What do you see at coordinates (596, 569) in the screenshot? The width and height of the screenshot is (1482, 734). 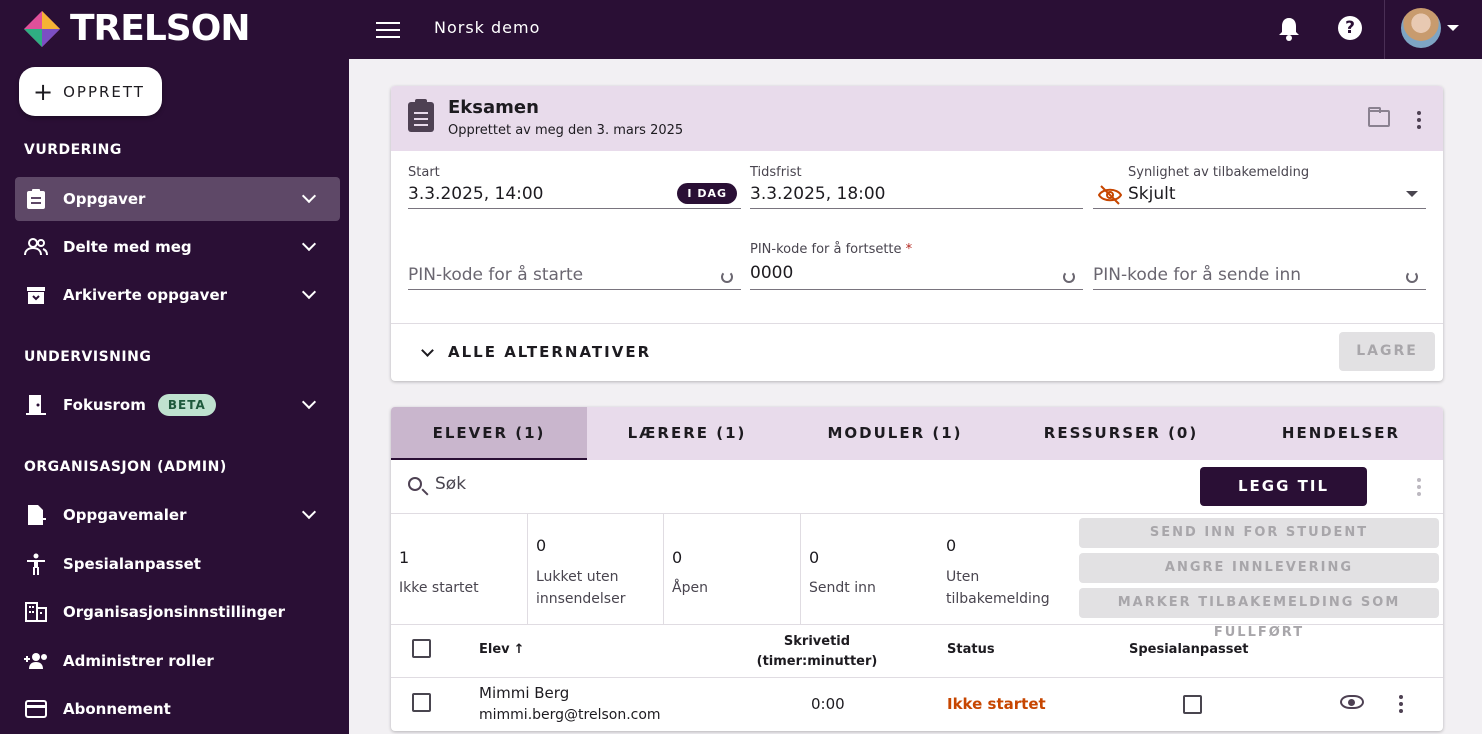 I see `stat-closed-without-submission: 0 Lukket uten innsendelser` at bounding box center [596, 569].